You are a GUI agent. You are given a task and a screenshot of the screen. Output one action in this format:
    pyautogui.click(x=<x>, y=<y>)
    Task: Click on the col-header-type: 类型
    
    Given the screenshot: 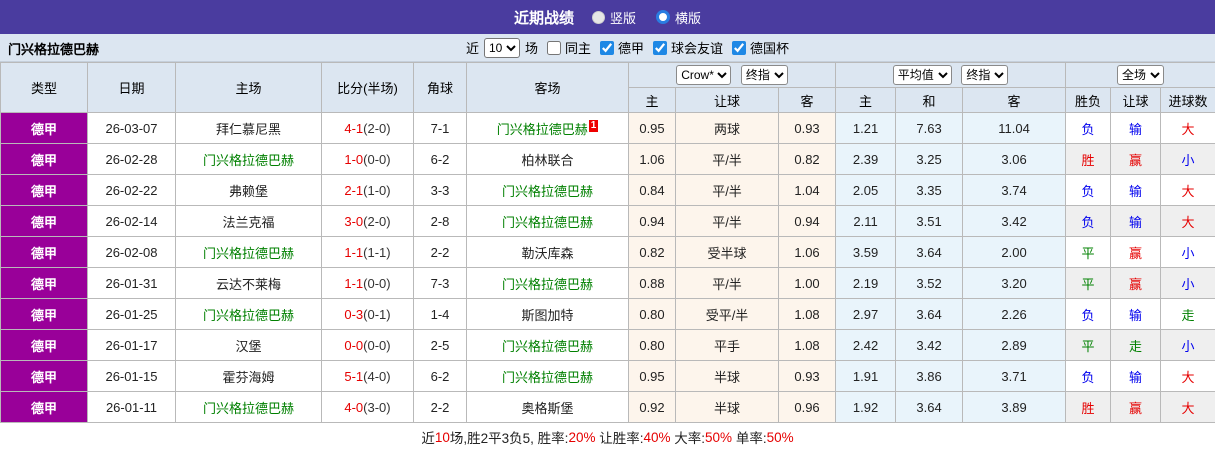 What is the action you would take?
    pyautogui.click(x=44, y=88)
    